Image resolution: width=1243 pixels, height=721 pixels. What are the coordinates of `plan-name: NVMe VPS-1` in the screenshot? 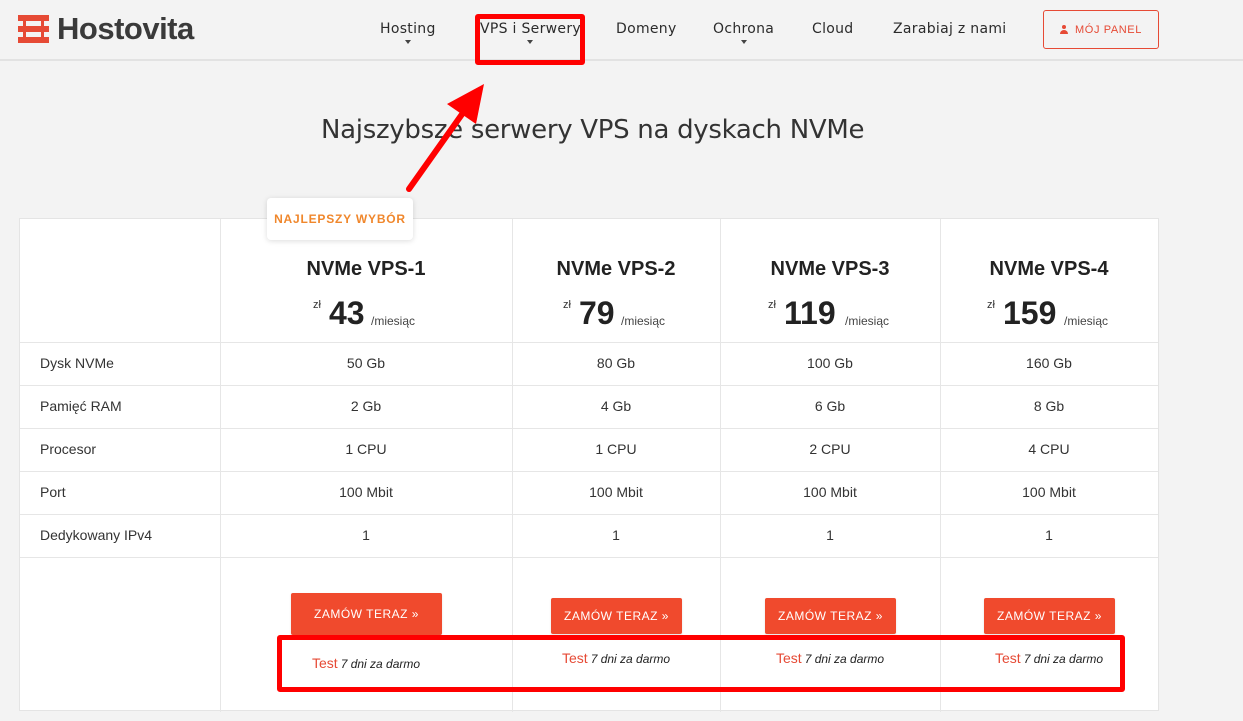 It's located at (366, 269).